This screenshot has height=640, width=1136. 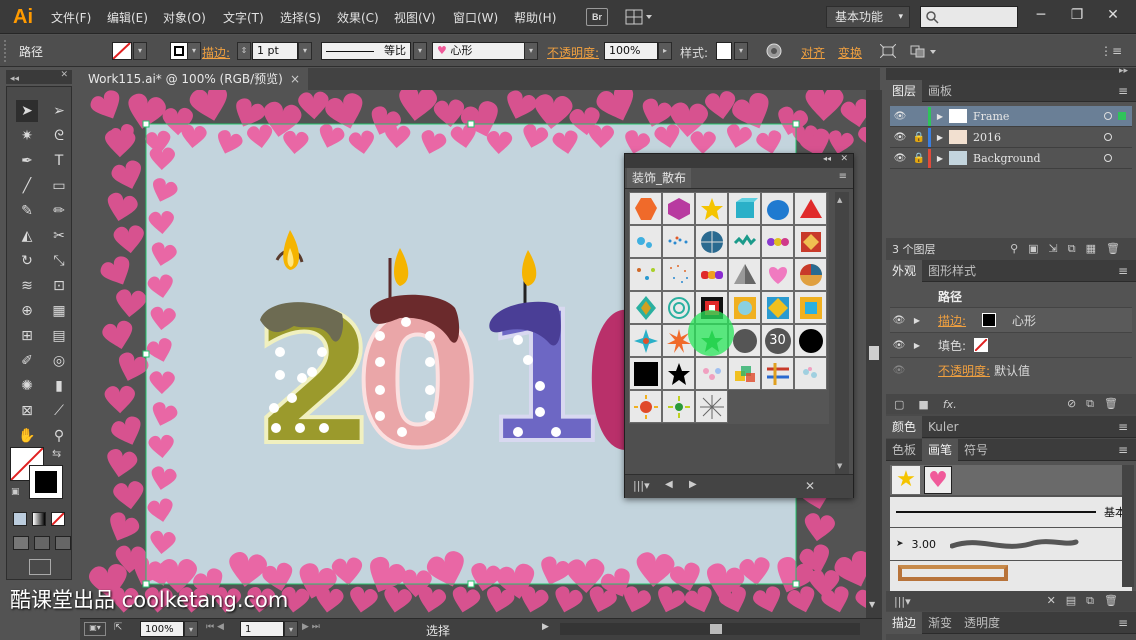 What do you see at coordinates (358, 17) in the screenshot?
I see `menu-effect: 效果(C)` at bounding box center [358, 17].